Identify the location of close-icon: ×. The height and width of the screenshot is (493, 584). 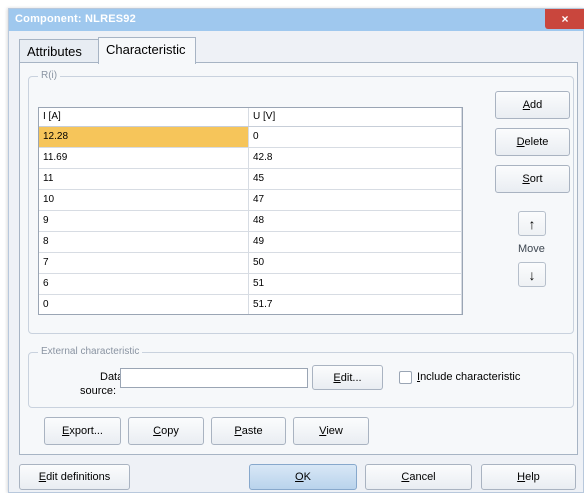
(565, 19).